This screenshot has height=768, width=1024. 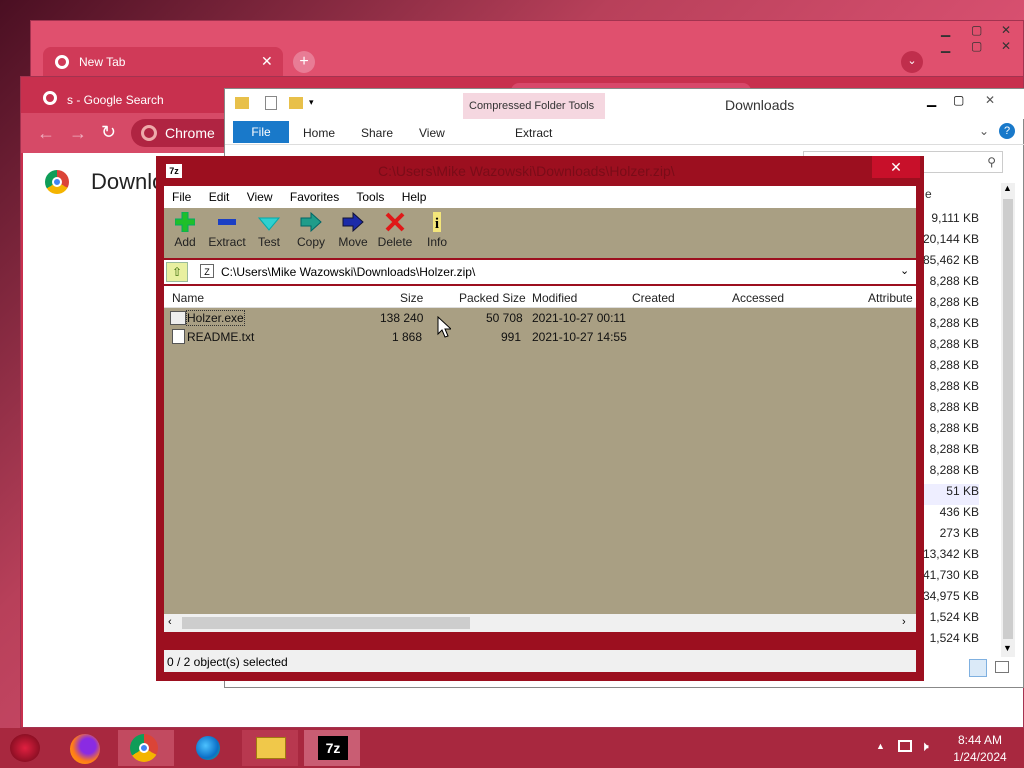 What do you see at coordinates (267, 61) in the screenshot?
I see `tab-close-icon: ✕` at bounding box center [267, 61].